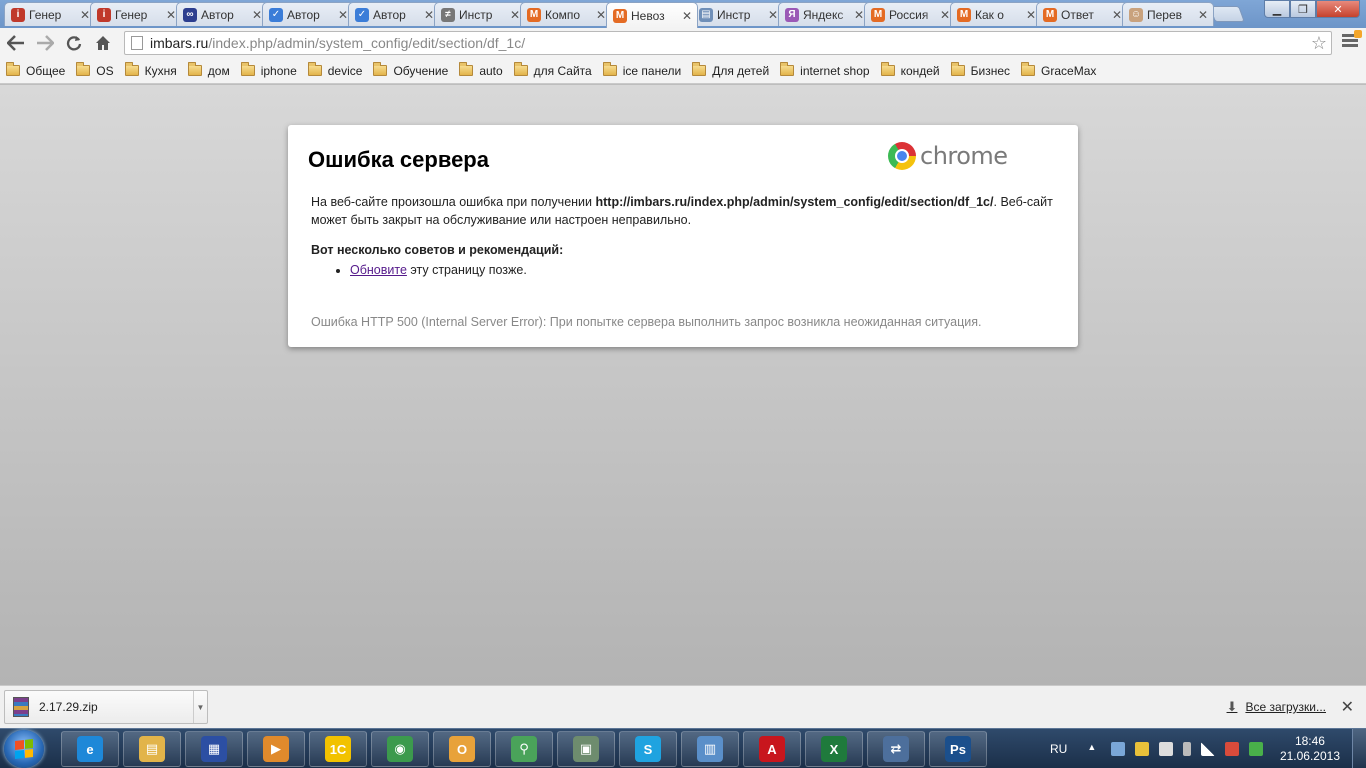 Image resolution: width=1366 pixels, height=768 pixels. Describe the element at coordinates (1256, 749) in the screenshot. I see `update-tray-icon` at that location.